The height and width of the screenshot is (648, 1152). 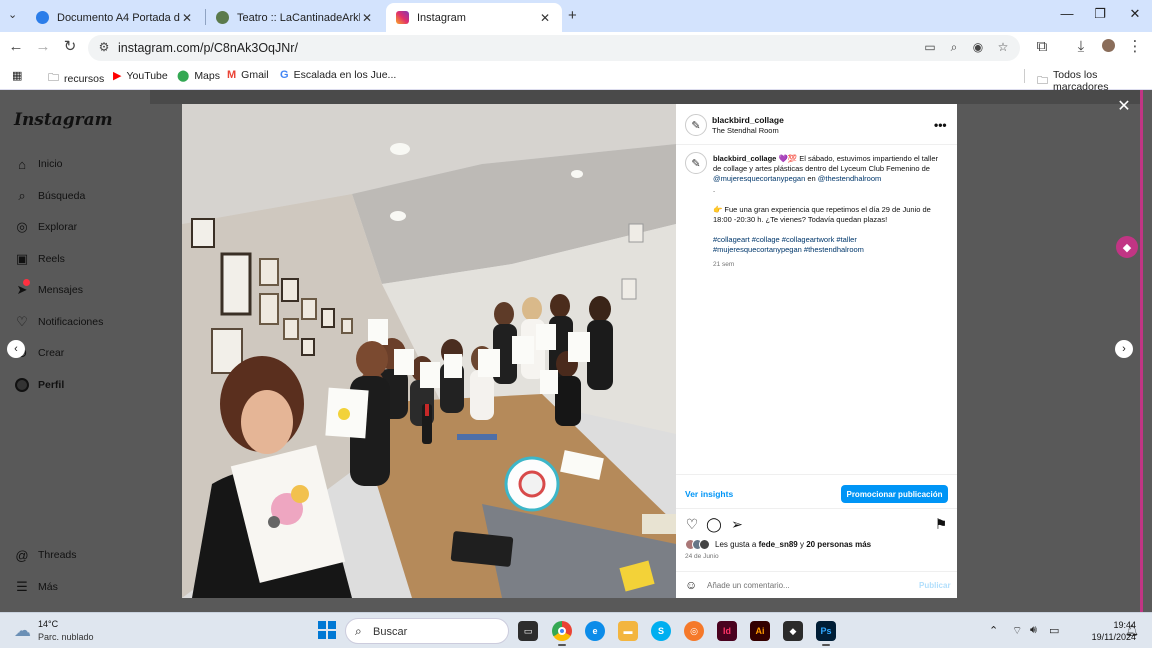 I want to click on edge-icon: e, so click(x=595, y=631).